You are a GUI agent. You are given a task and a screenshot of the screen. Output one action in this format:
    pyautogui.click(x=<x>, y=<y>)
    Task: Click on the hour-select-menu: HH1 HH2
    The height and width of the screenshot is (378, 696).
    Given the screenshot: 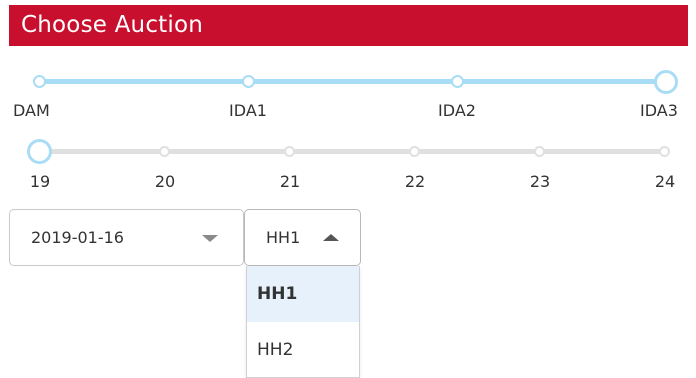 What is the action you would take?
    pyautogui.click(x=303, y=322)
    